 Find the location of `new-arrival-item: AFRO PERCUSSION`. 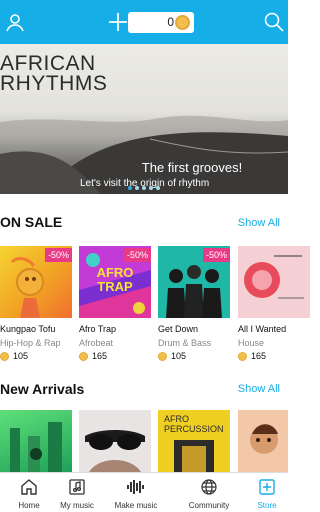

new-arrival-item: AFRO PERCUSSION is located at coordinates (194, 441).